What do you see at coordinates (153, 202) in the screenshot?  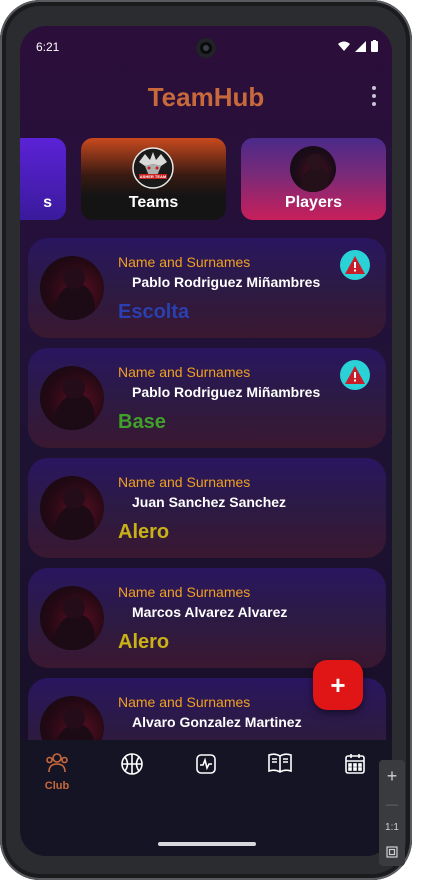 I see `category-label: Teams` at bounding box center [153, 202].